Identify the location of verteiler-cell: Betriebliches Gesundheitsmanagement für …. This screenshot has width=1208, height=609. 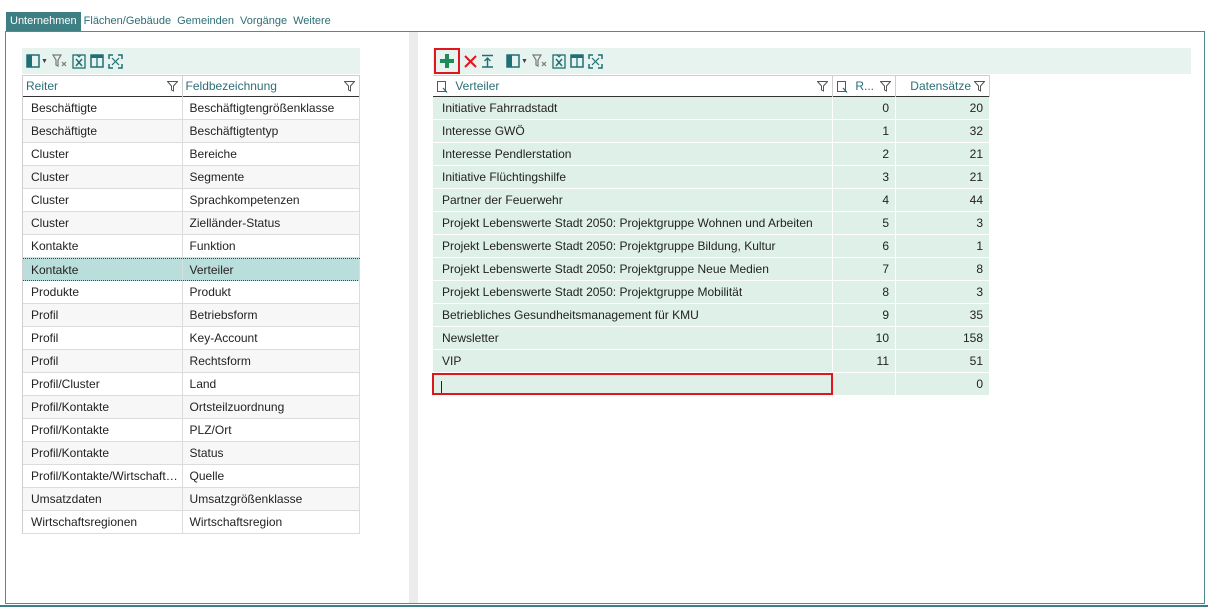
(633, 315).